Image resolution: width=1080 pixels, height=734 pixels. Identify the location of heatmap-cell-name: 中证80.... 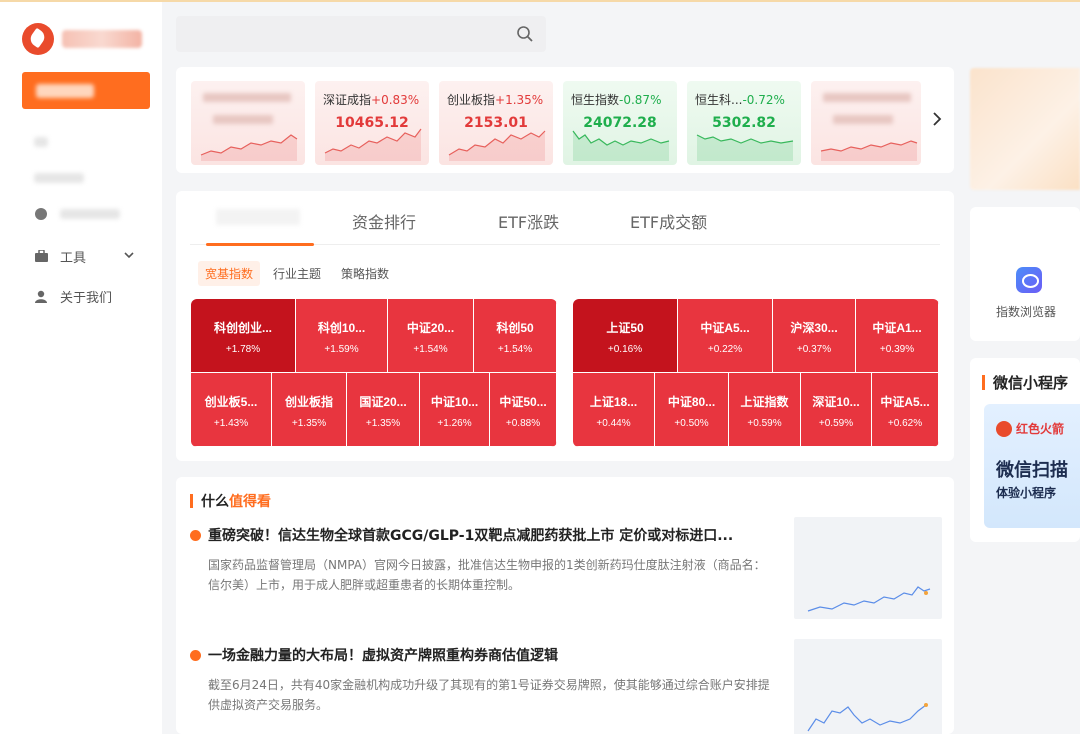
(691, 402).